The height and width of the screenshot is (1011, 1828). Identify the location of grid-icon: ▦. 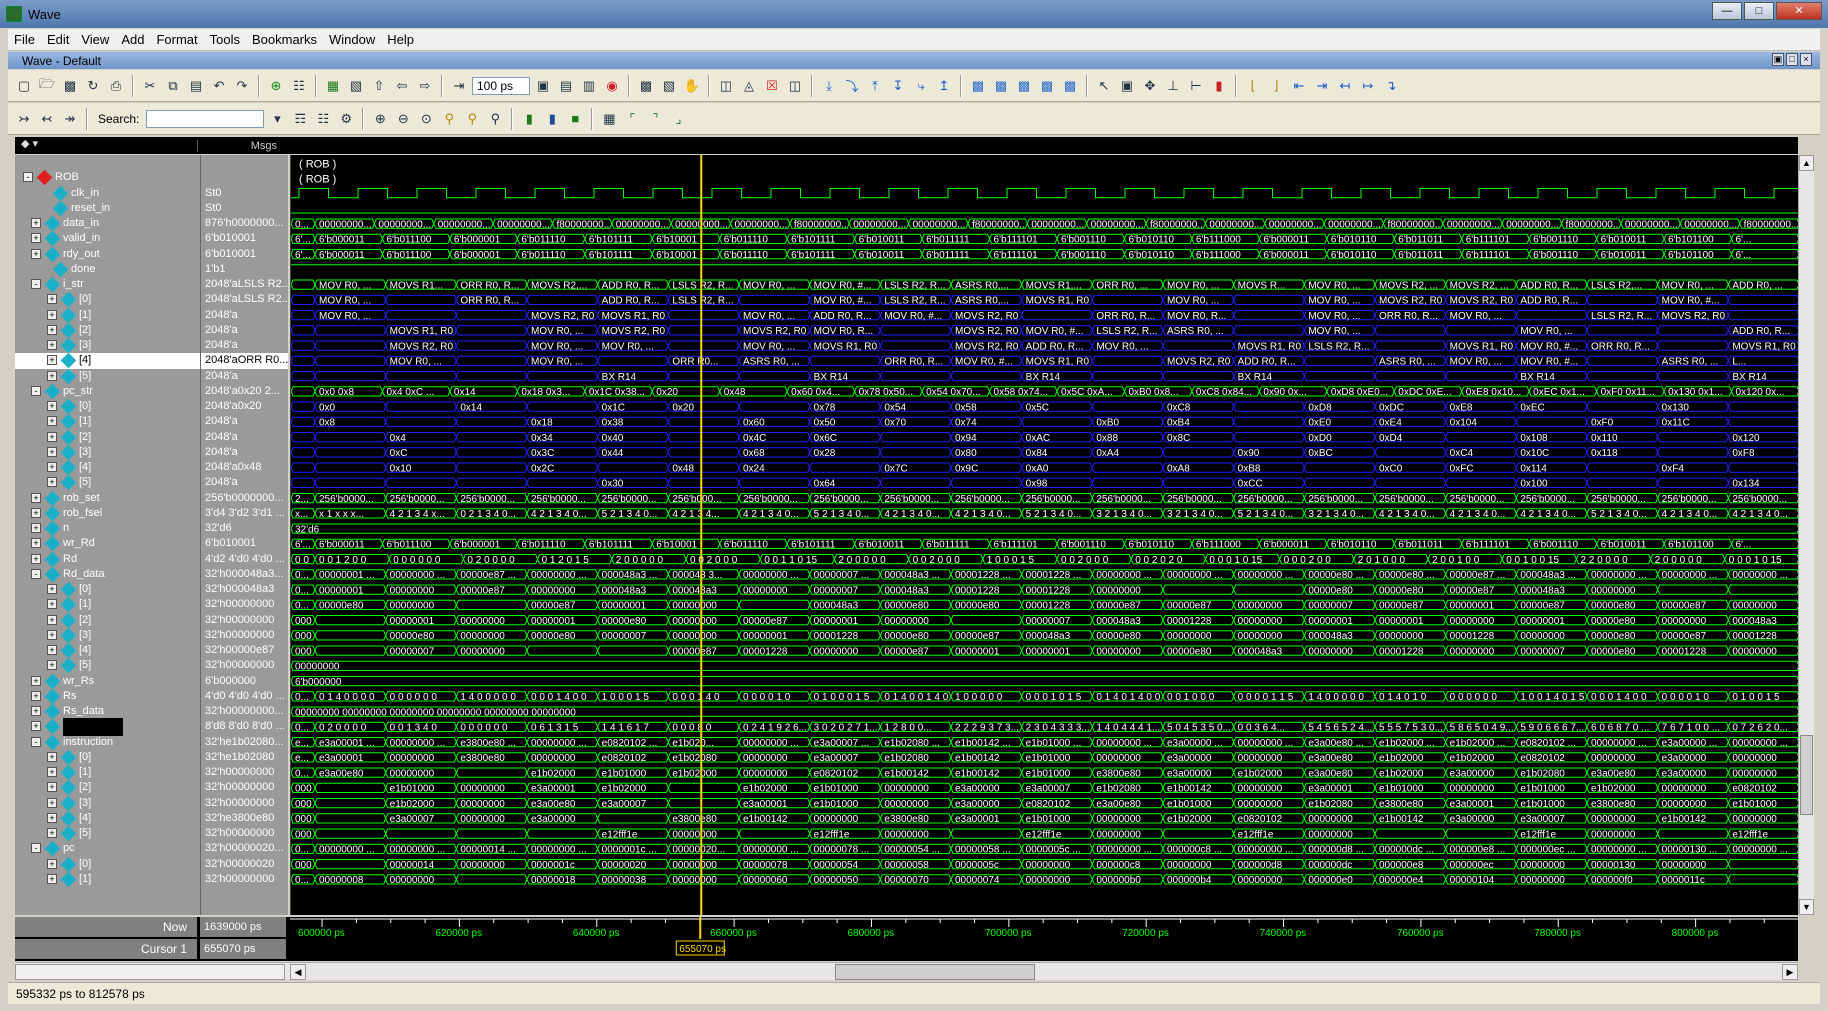
(609, 119).